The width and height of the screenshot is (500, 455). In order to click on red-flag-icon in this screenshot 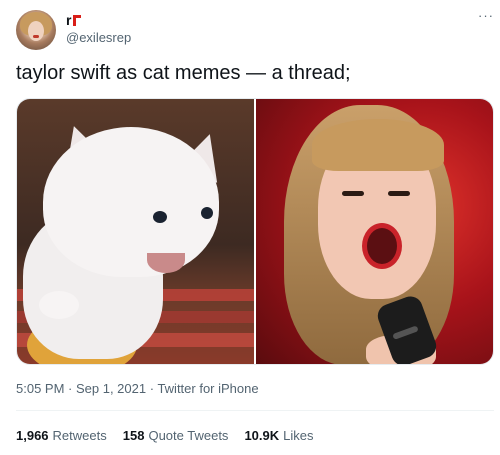, I will do `click(77, 20)`.